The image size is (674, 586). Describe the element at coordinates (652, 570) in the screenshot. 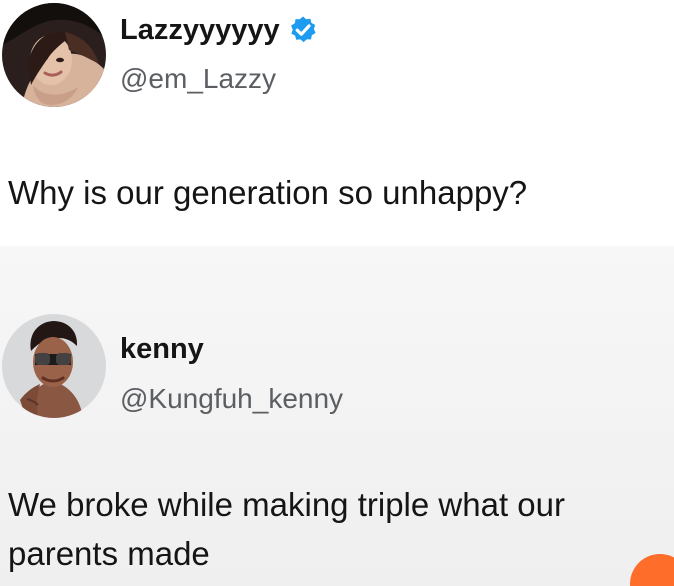

I see `corner-badge` at that location.